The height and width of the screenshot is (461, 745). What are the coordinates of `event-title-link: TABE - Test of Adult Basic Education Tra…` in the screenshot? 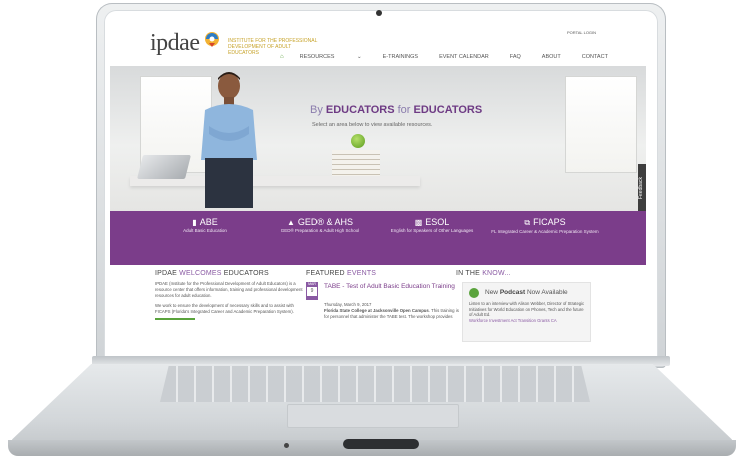 It's located at (394, 286).